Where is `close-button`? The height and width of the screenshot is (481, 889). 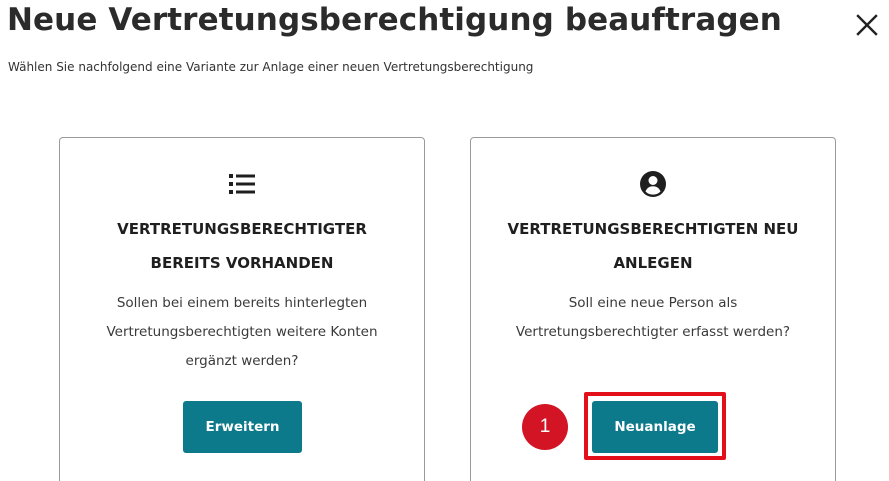
close-button is located at coordinates (867, 25).